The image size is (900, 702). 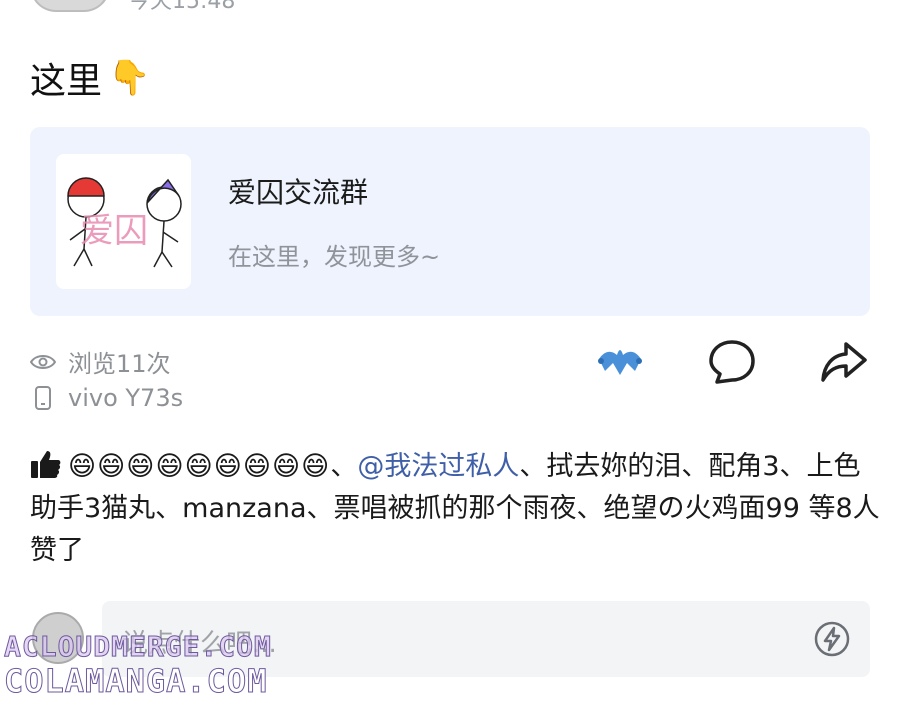 I want to click on group-thumbnail-text: 爱囚, so click(x=114, y=231).